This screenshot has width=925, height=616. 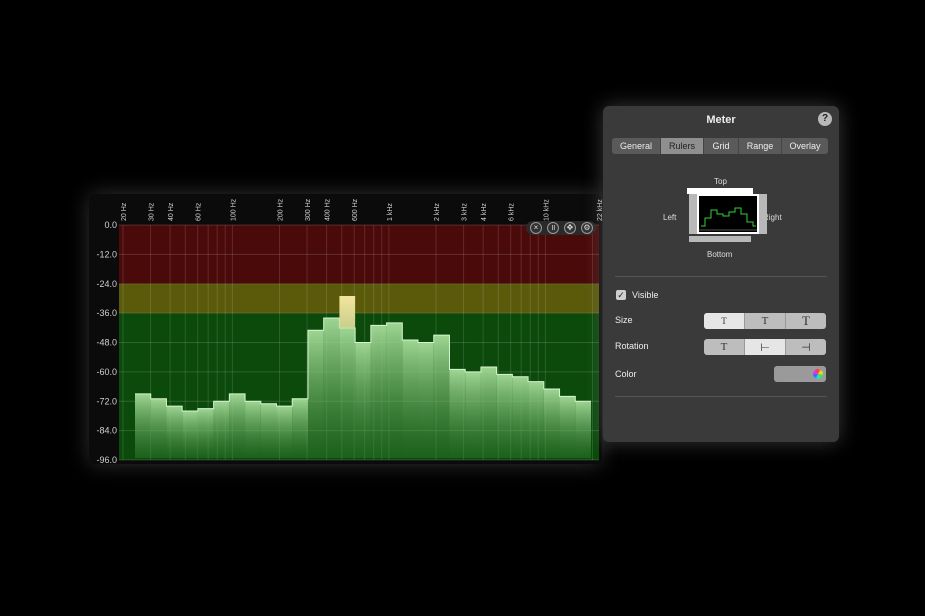 I want to click on level-ruler-label: -48.0, so click(x=106, y=343).